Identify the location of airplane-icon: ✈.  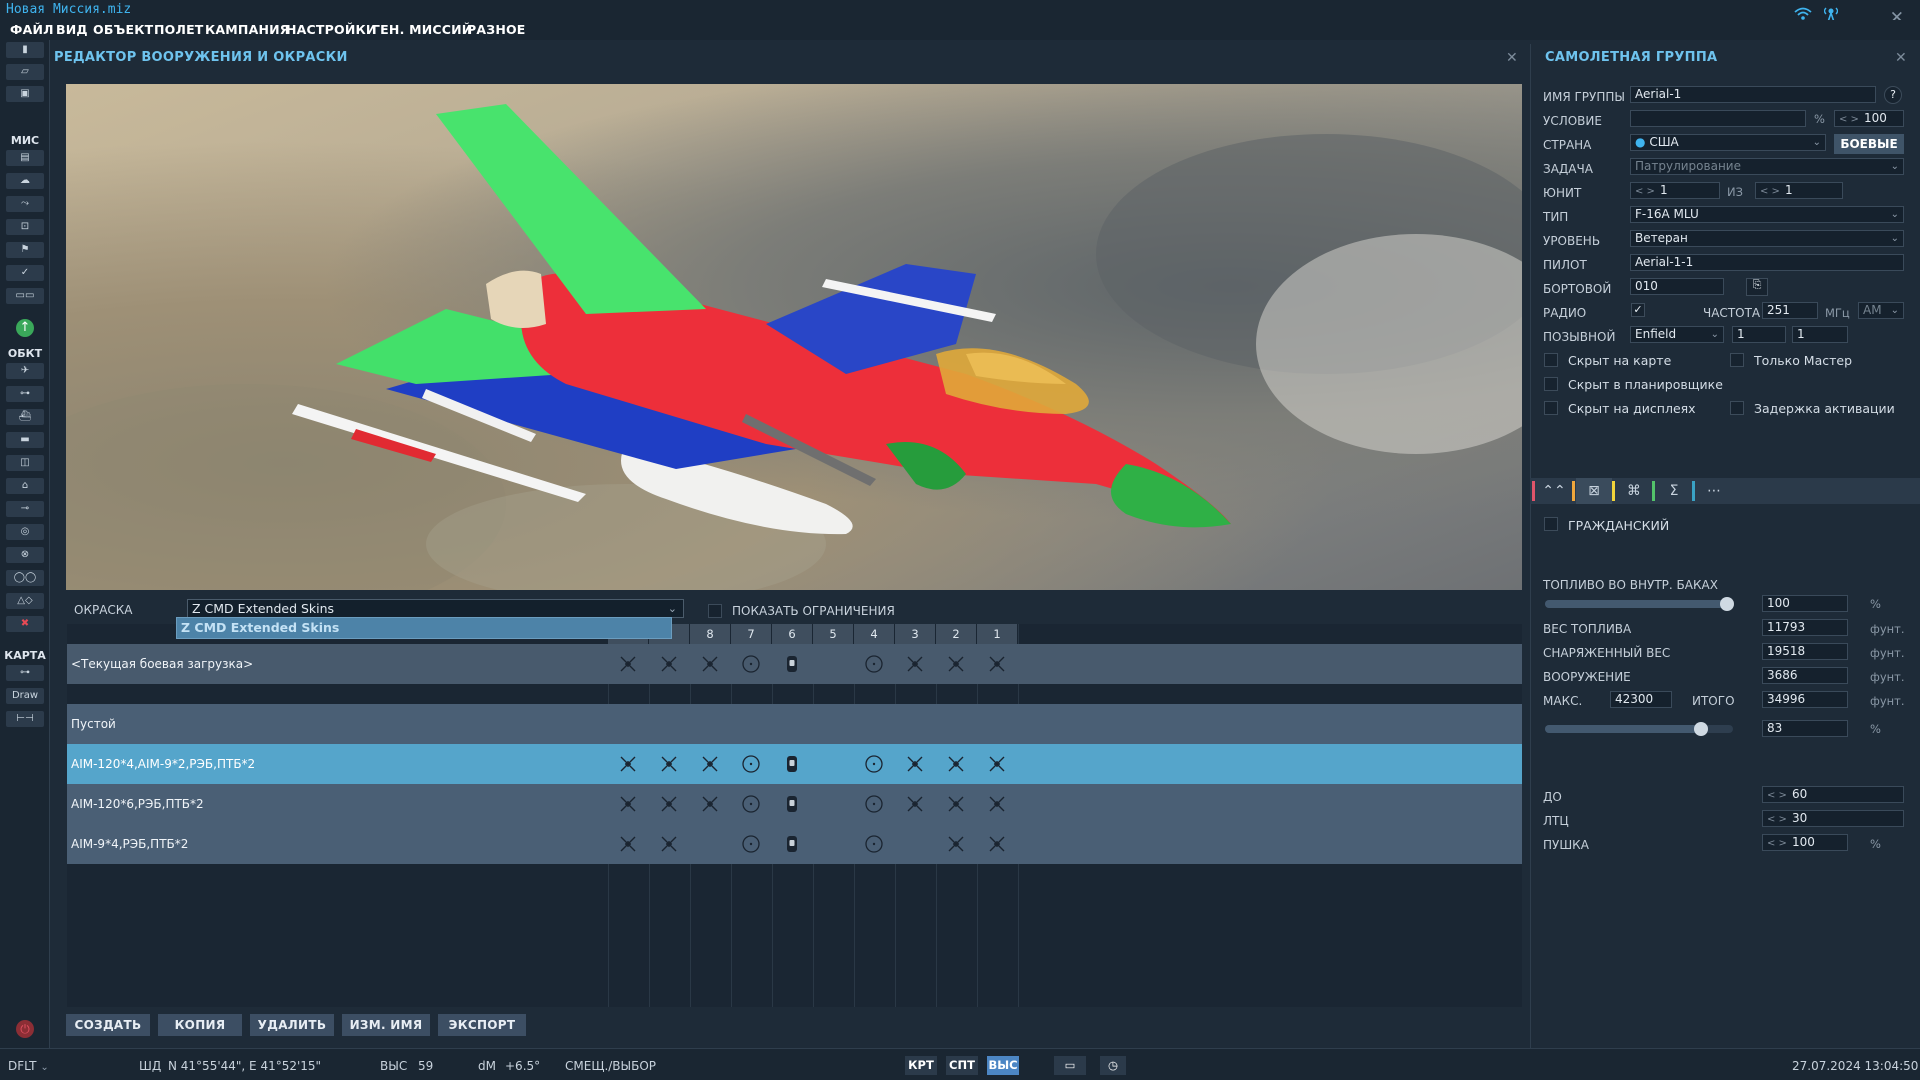
(25, 371).